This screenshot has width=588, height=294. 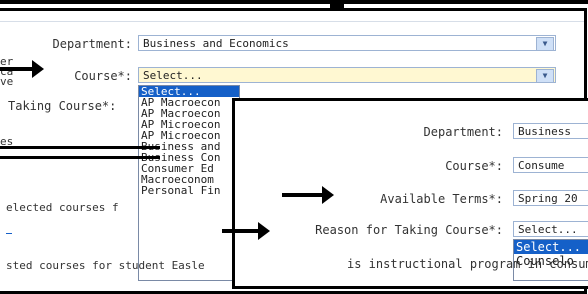 I want to click on department-select: Business and Economics ▼, so click(x=347, y=43).